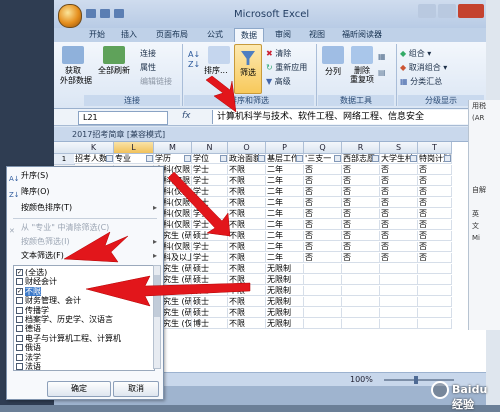  What do you see at coordinates (361, 148) in the screenshot?
I see `column-header: R` at bounding box center [361, 148].